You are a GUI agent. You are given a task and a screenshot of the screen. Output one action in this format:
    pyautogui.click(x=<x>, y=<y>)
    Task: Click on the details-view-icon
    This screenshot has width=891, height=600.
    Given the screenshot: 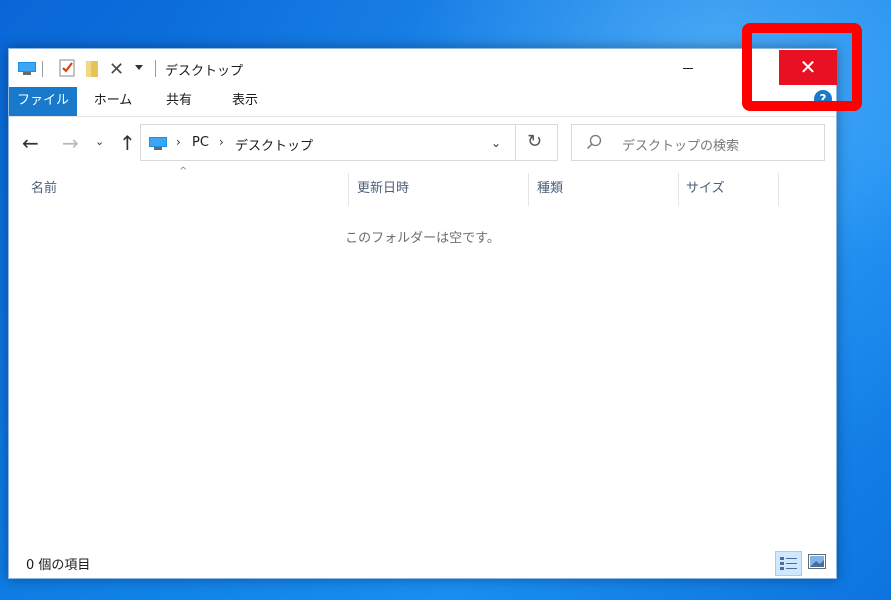 What is the action you would take?
    pyautogui.click(x=788, y=563)
    